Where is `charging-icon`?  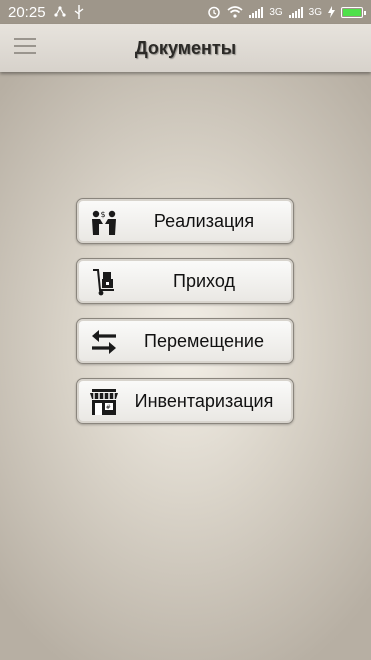
charging-icon is located at coordinates (331, 12).